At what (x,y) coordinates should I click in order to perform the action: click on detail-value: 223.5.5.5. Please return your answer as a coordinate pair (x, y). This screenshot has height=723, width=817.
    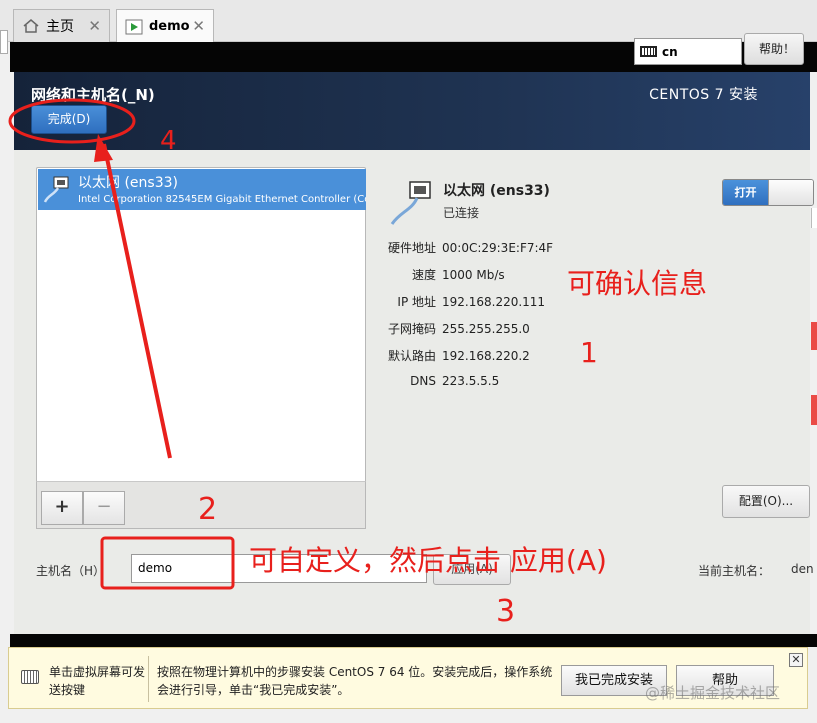
    Looking at the image, I should click on (471, 381).